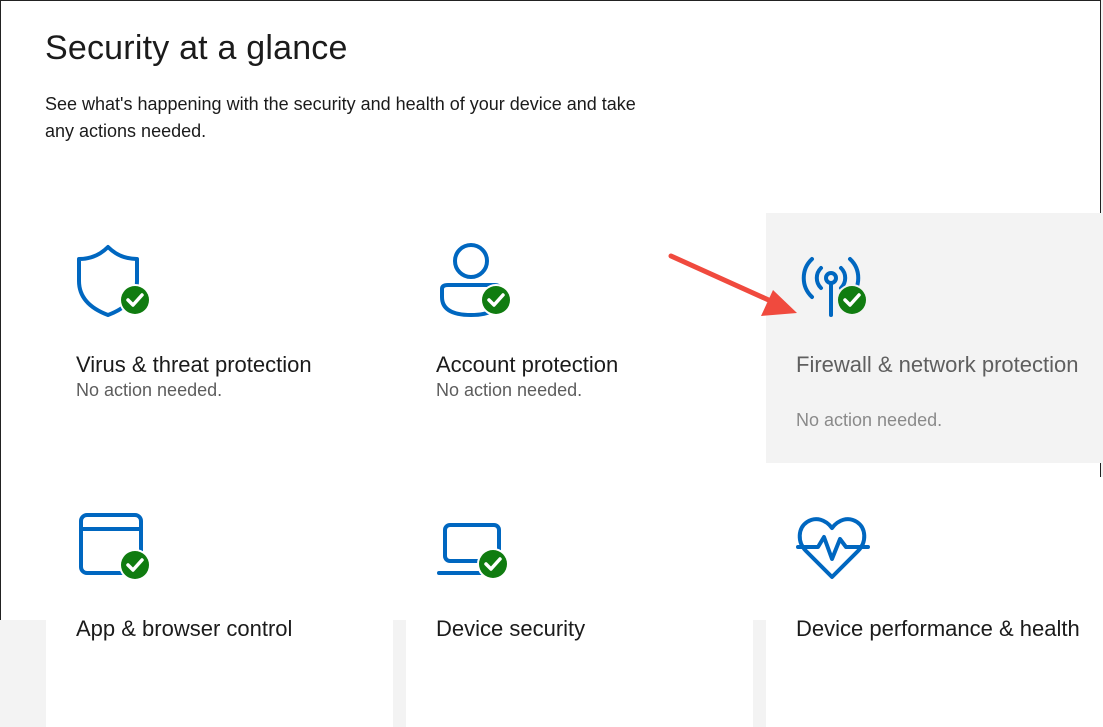 The height and width of the screenshot is (727, 1103). What do you see at coordinates (476, 283) in the screenshot?
I see `person-icon` at bounding box center [476, 283].